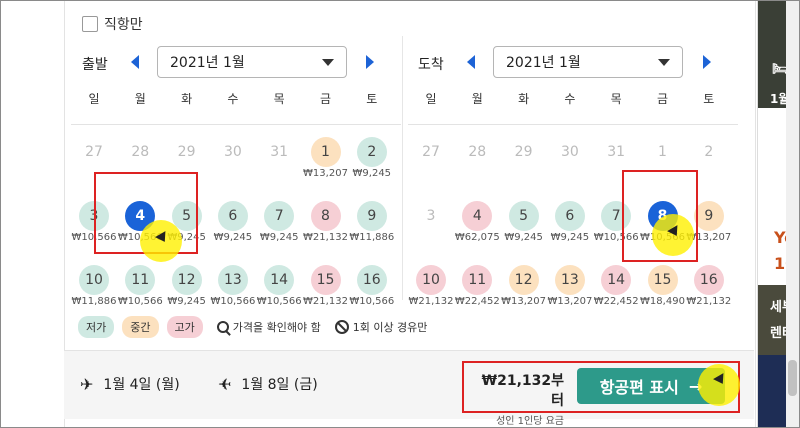  What do you see at coordinates (372, 99) in the screenshot?
I see `departure-weekday: 토` at bounding box center [372, 99].